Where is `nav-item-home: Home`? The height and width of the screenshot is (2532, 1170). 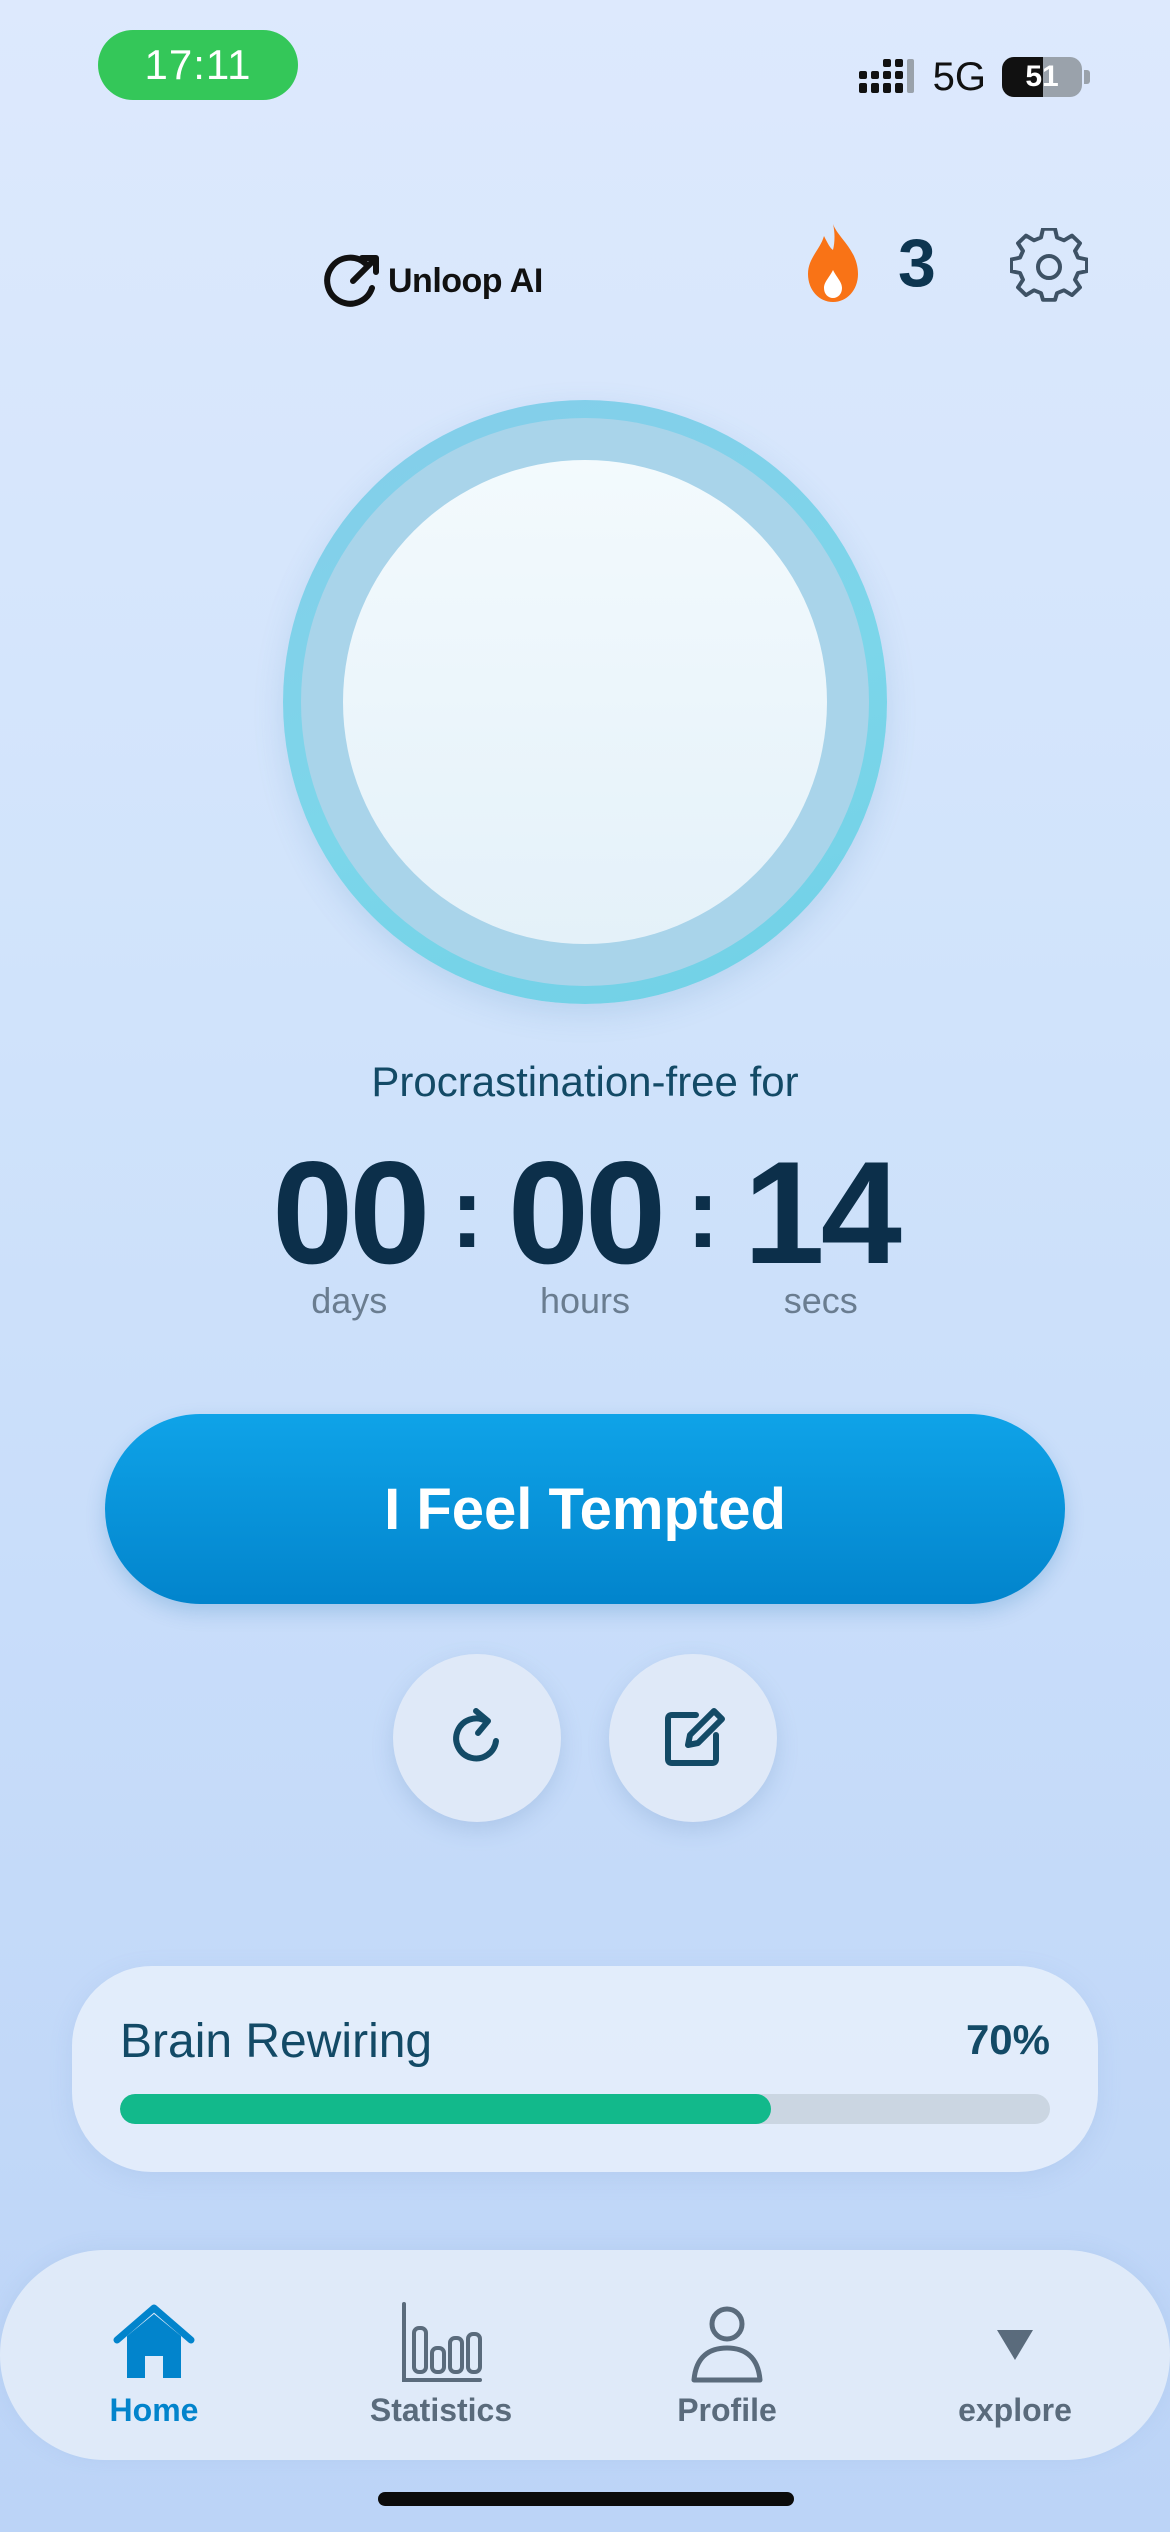
nav-item-home: Home is located at coordinates (154, 2364).